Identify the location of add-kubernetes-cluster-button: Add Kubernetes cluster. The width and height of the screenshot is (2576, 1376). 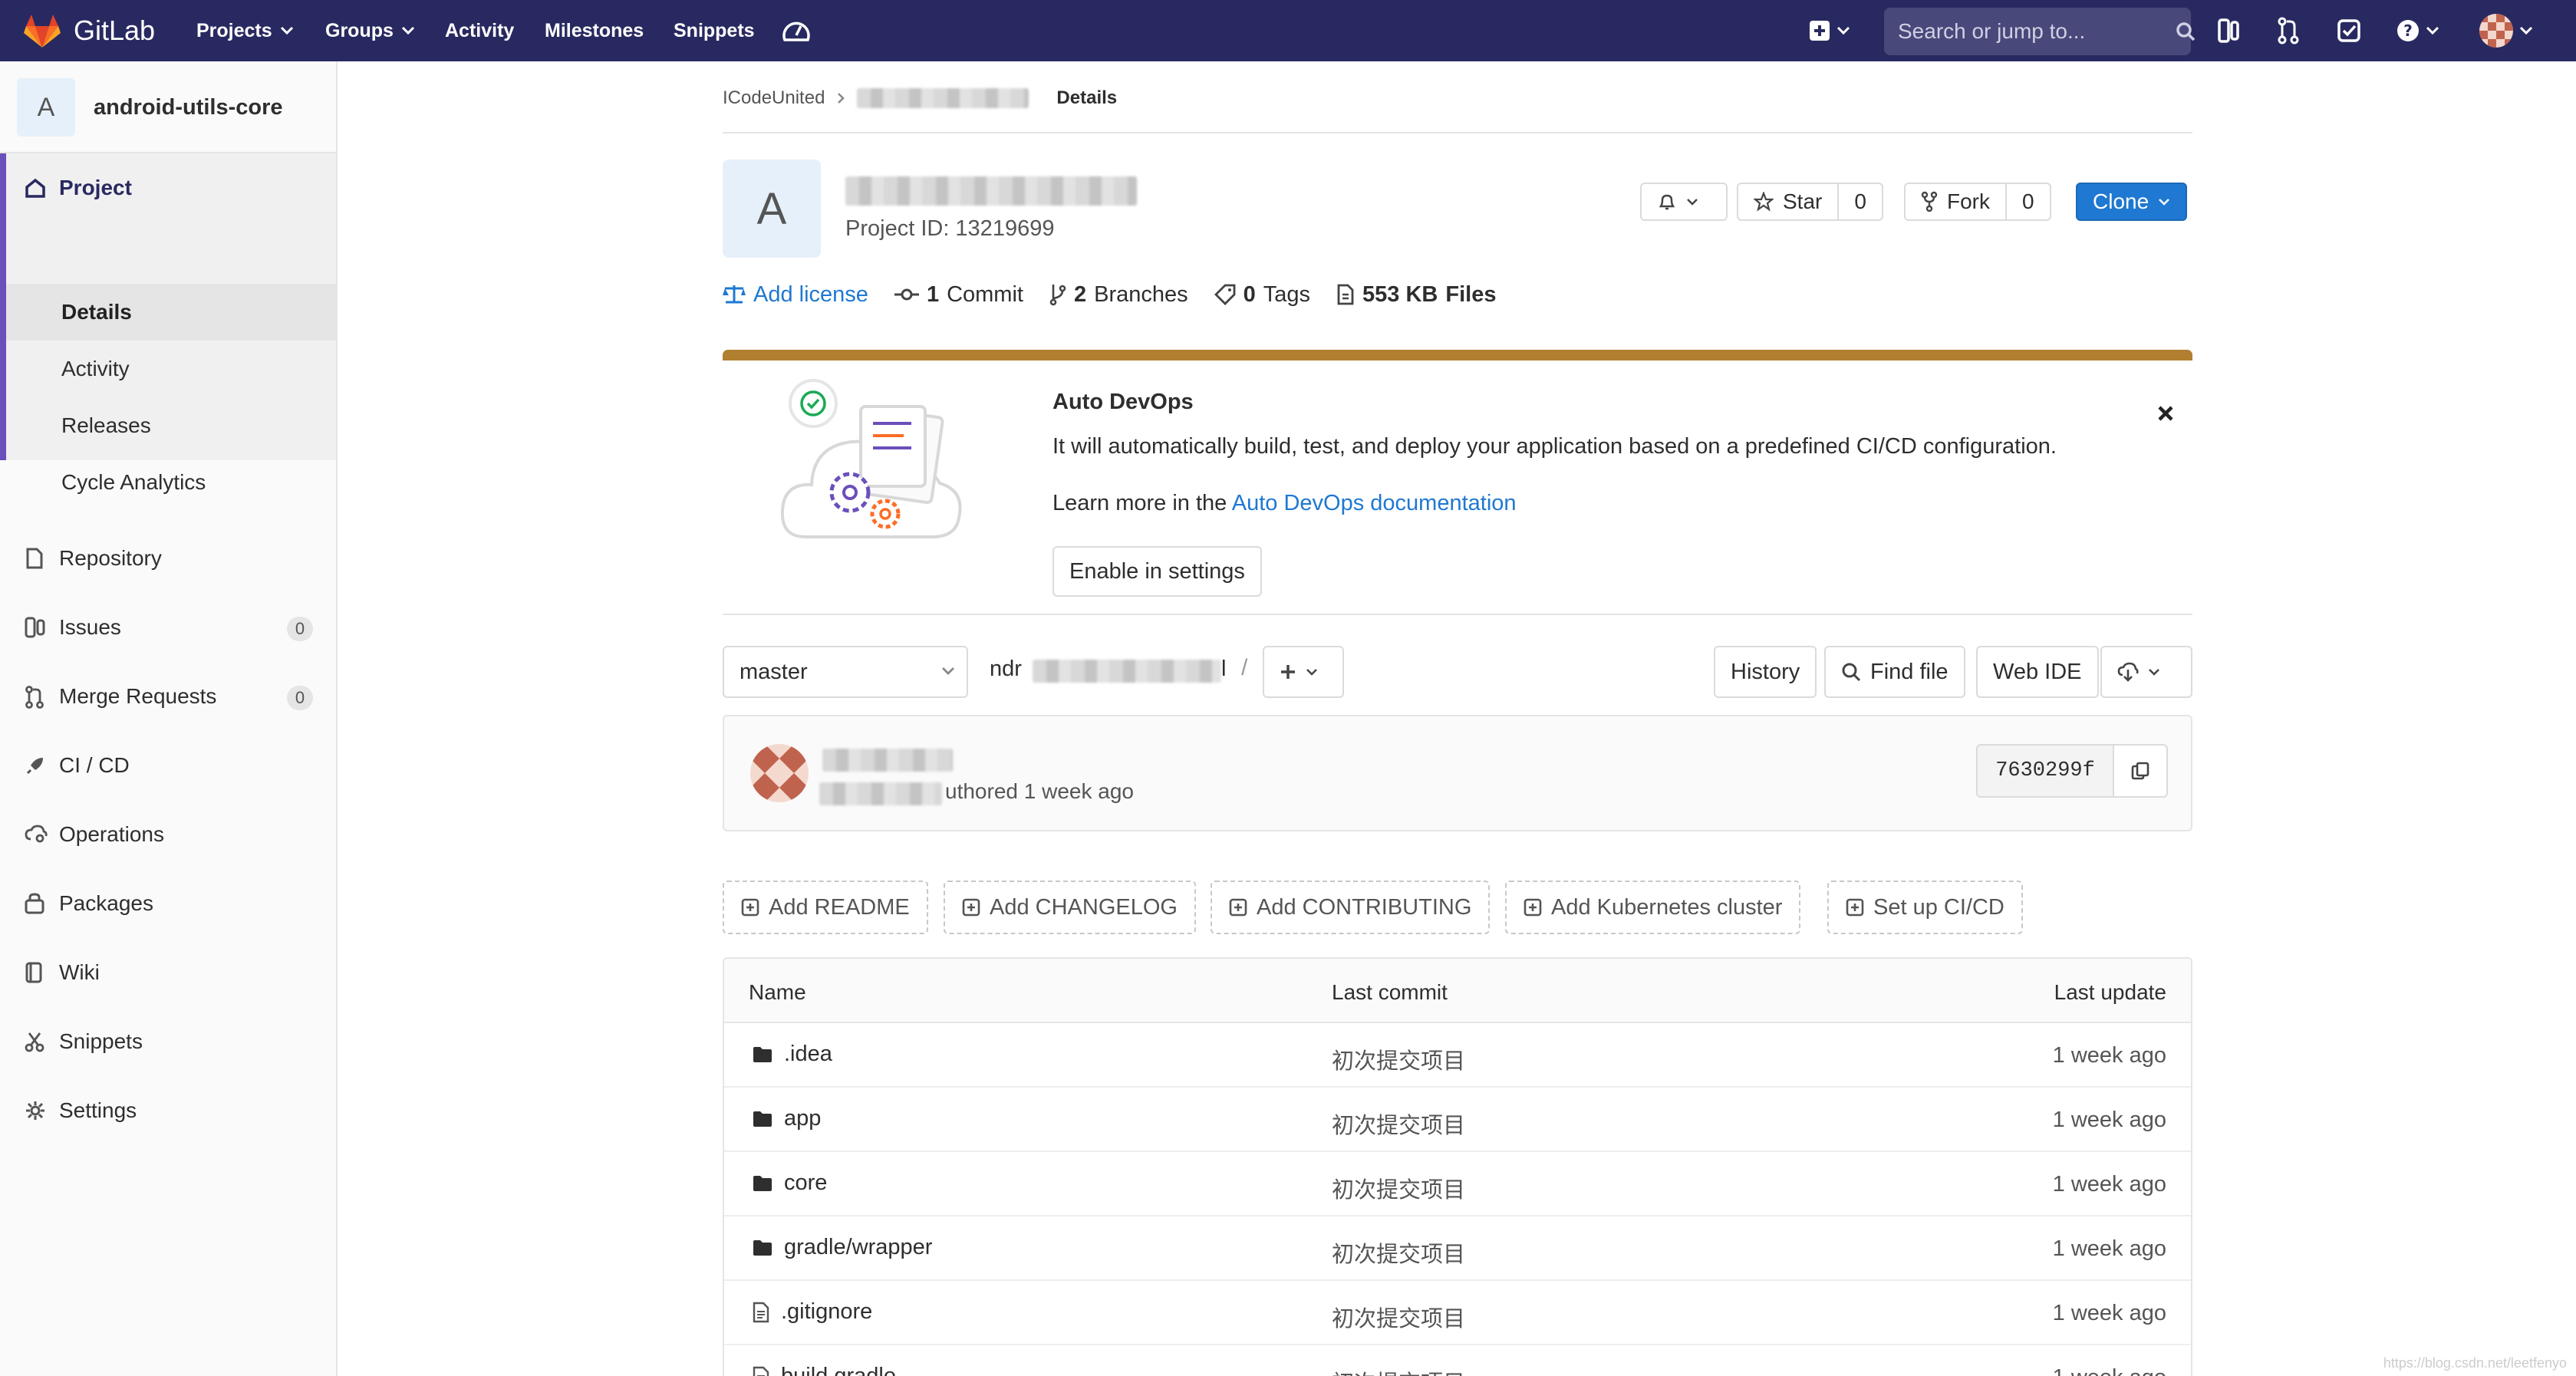
(1653, 907).